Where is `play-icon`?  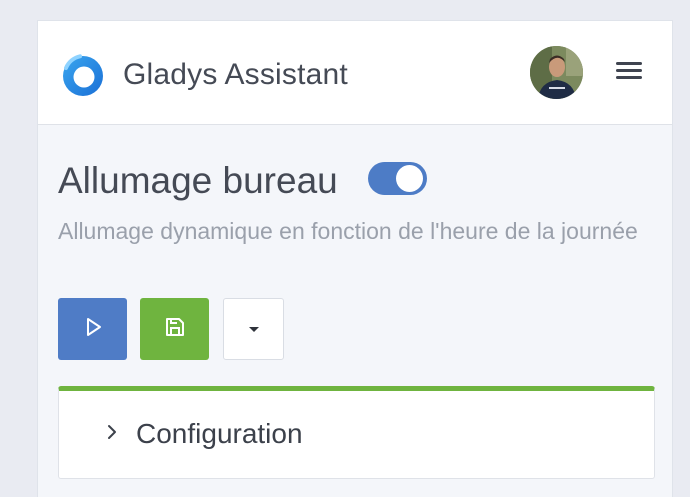 play-icon is located at coordinates (93, 329).